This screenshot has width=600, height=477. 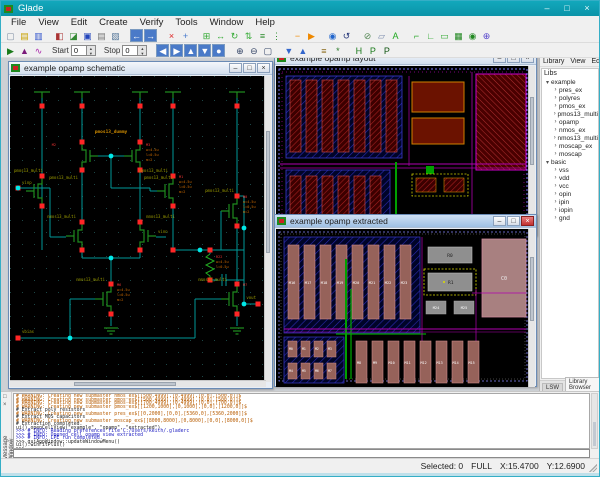 I want to click on tree-item: › gnd, so click(x=571, y=218).